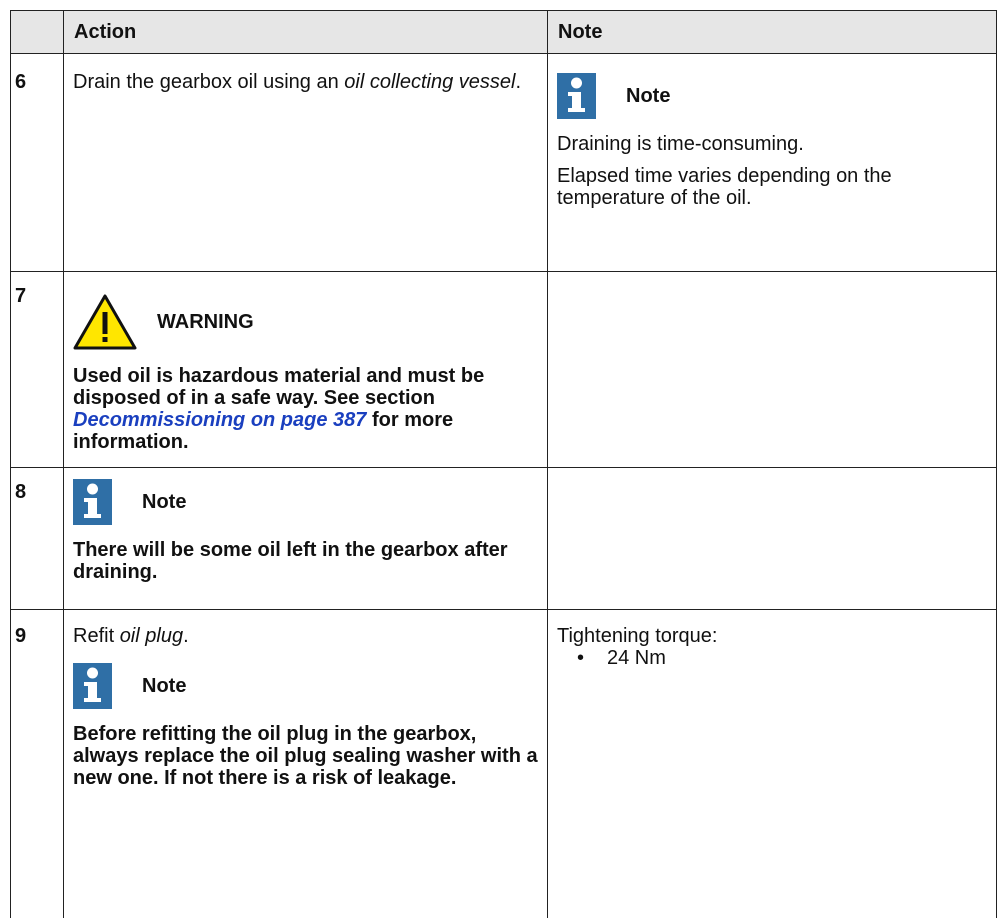  Describe the element at coordinates (580, 32) in the screenshot. I see `note-column-header: Note` at that location.